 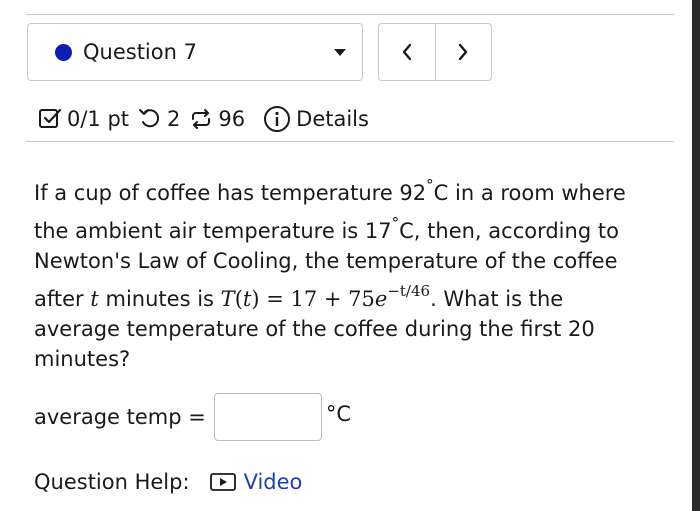 I want to click on video-link-label: Video, so click(x=273, y=482).